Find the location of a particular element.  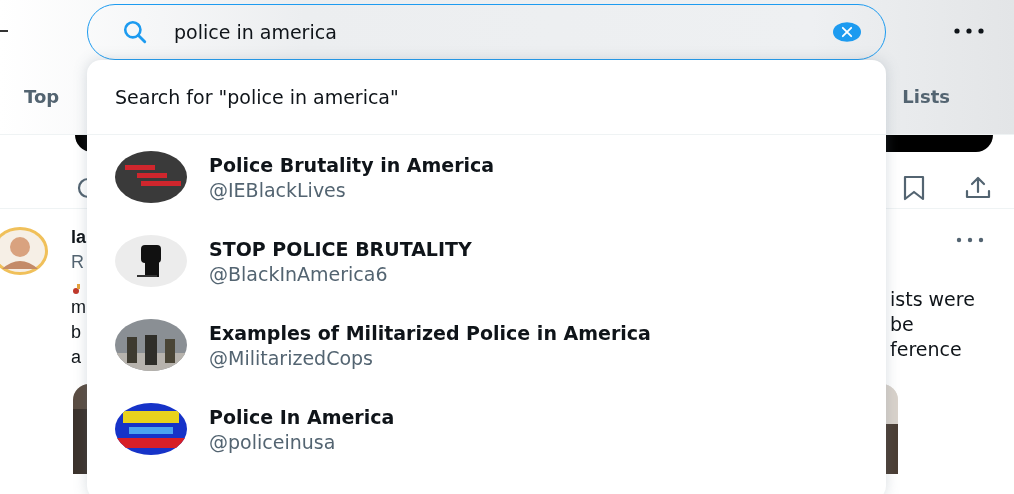

tweet-text: b is located at coordinates (76, 332).